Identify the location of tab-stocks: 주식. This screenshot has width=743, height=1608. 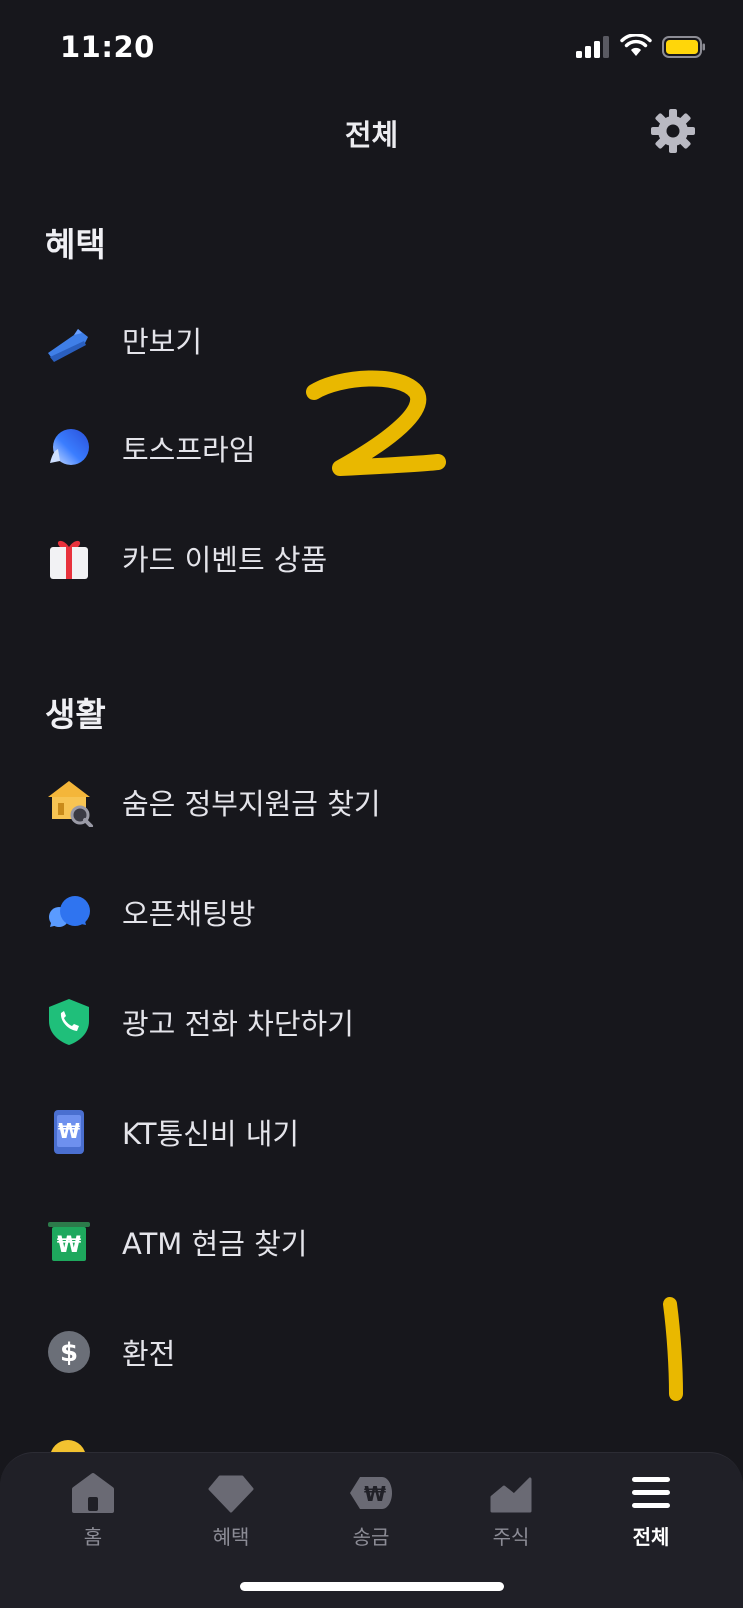
(511, 1516).